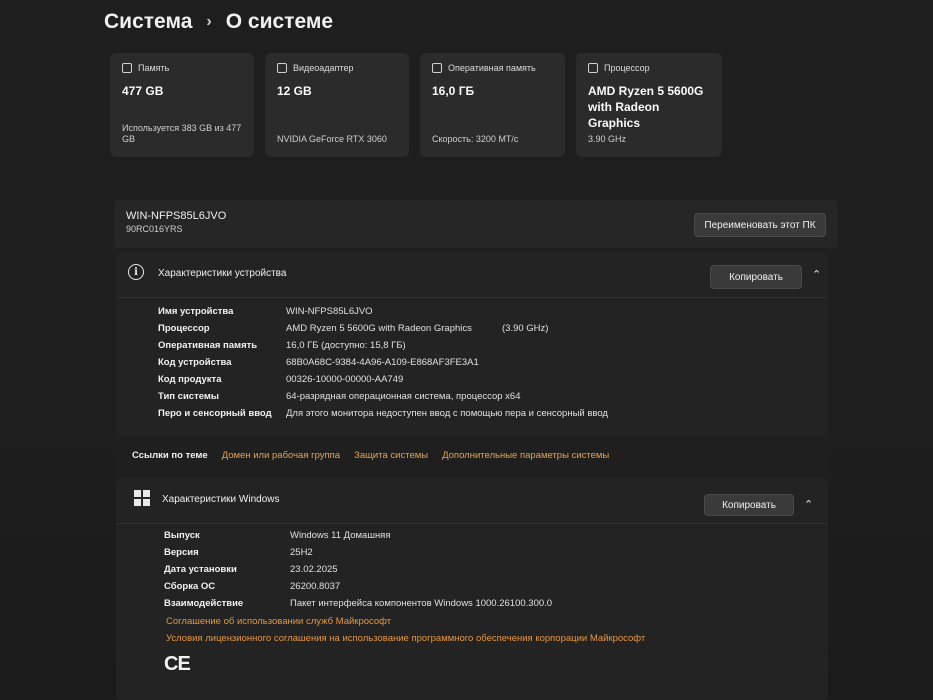 This screenshot has width=933, height=700. Describe the element at coordinates (472, 275) in the screenshot. I see `device-specs-header: i Характеристики устройства Копировать ⌃` at that location.